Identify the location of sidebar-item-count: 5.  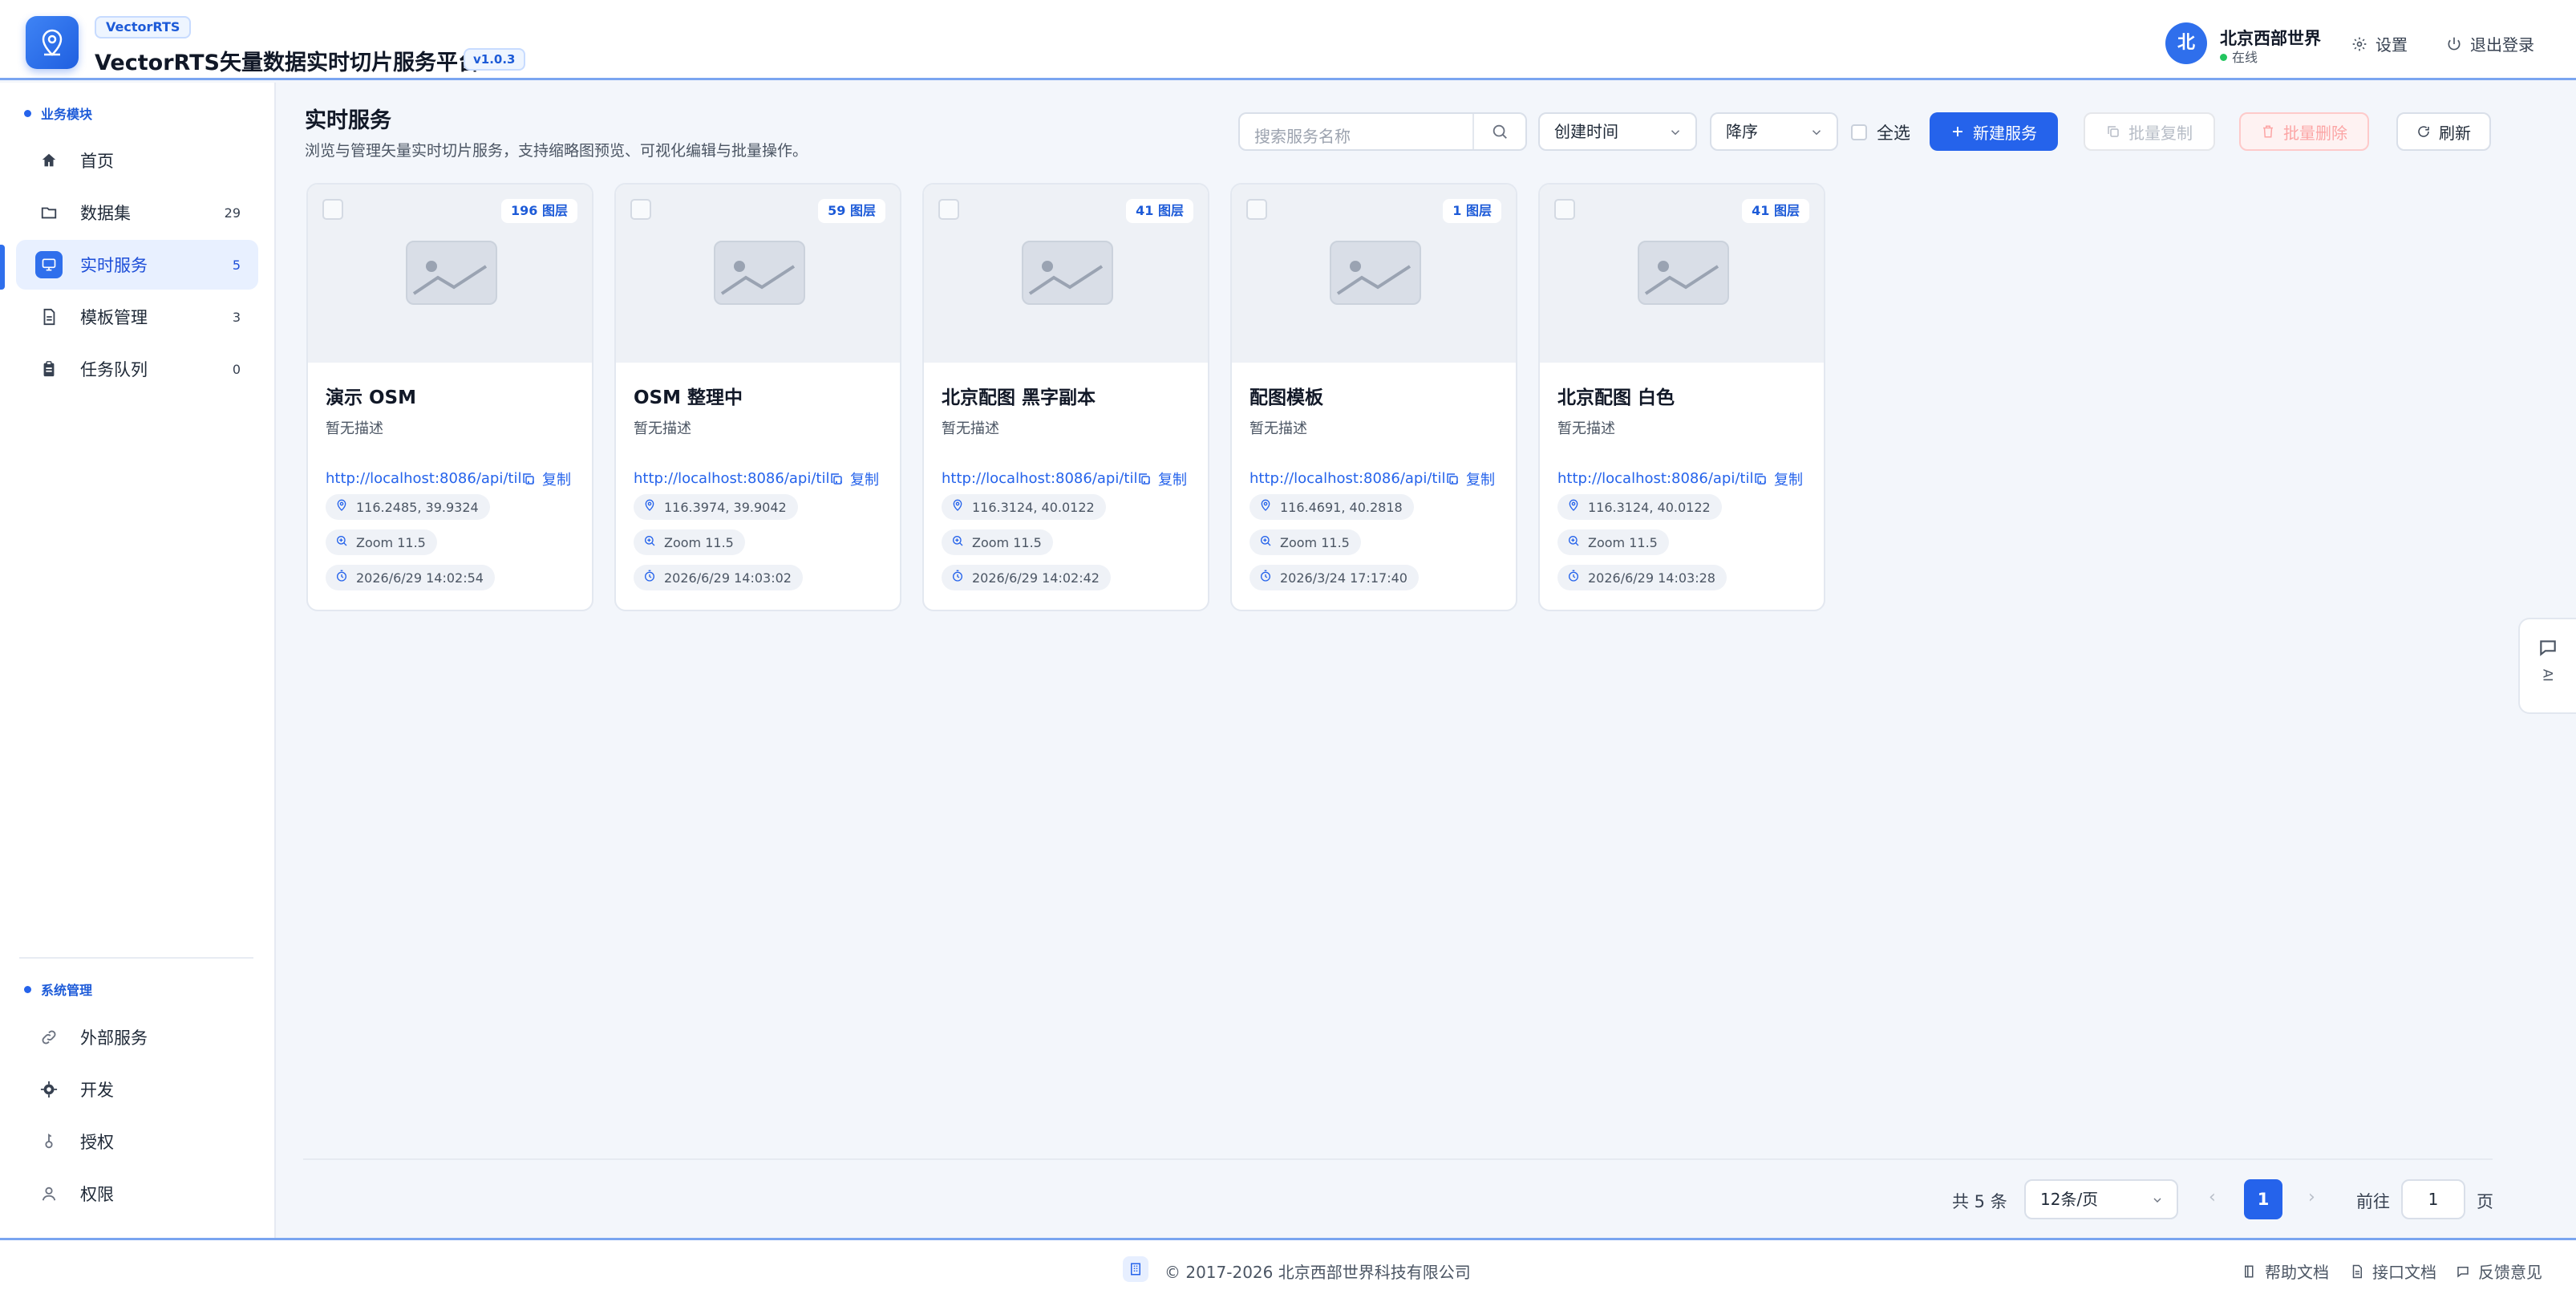
(236, 265).